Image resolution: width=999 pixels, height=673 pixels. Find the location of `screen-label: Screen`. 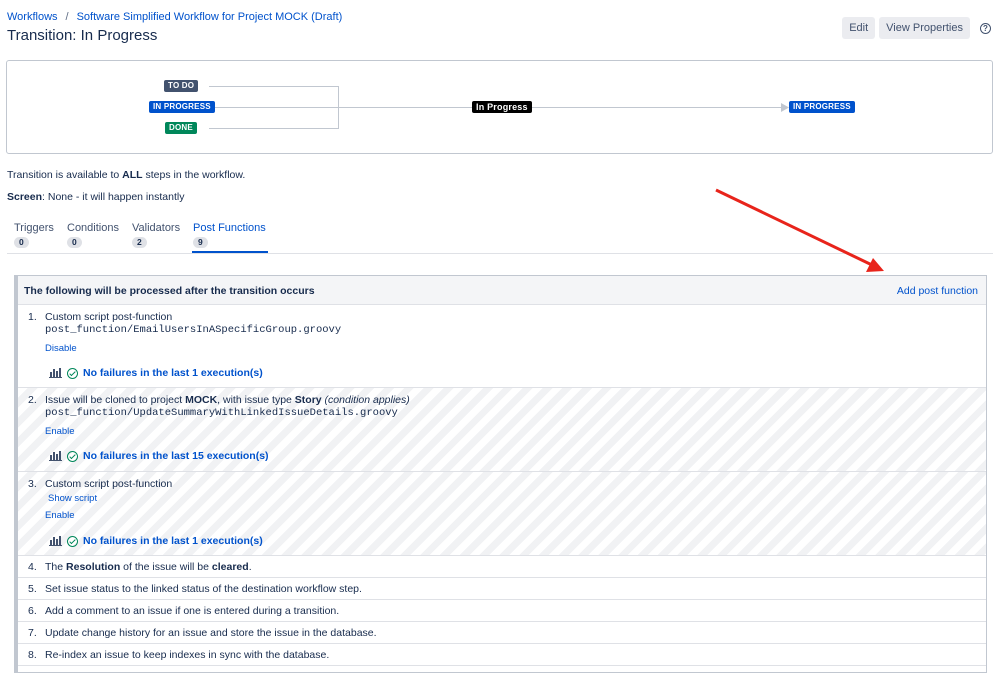

screen-label: Screen is located at coordinates (25, 197).